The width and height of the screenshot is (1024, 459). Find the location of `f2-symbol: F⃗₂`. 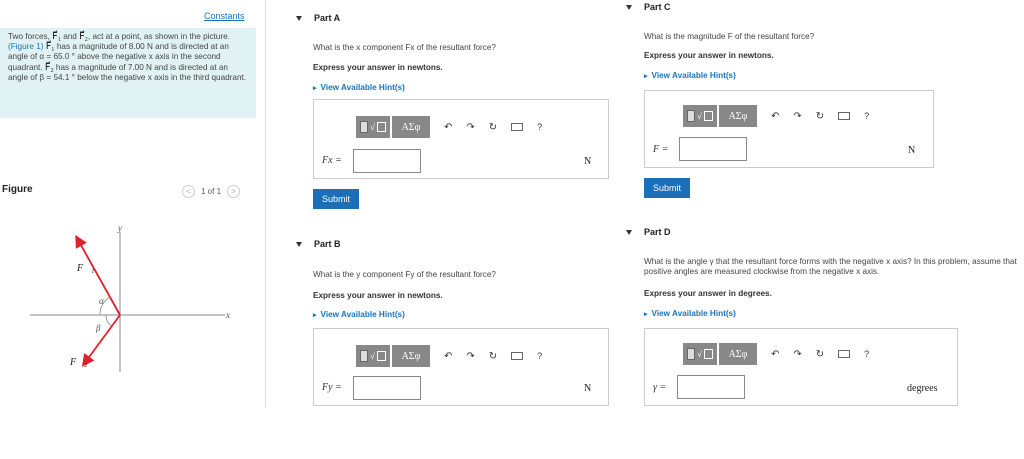

f2-symbol: F⃗₂ is located at coordinates (49, 67).